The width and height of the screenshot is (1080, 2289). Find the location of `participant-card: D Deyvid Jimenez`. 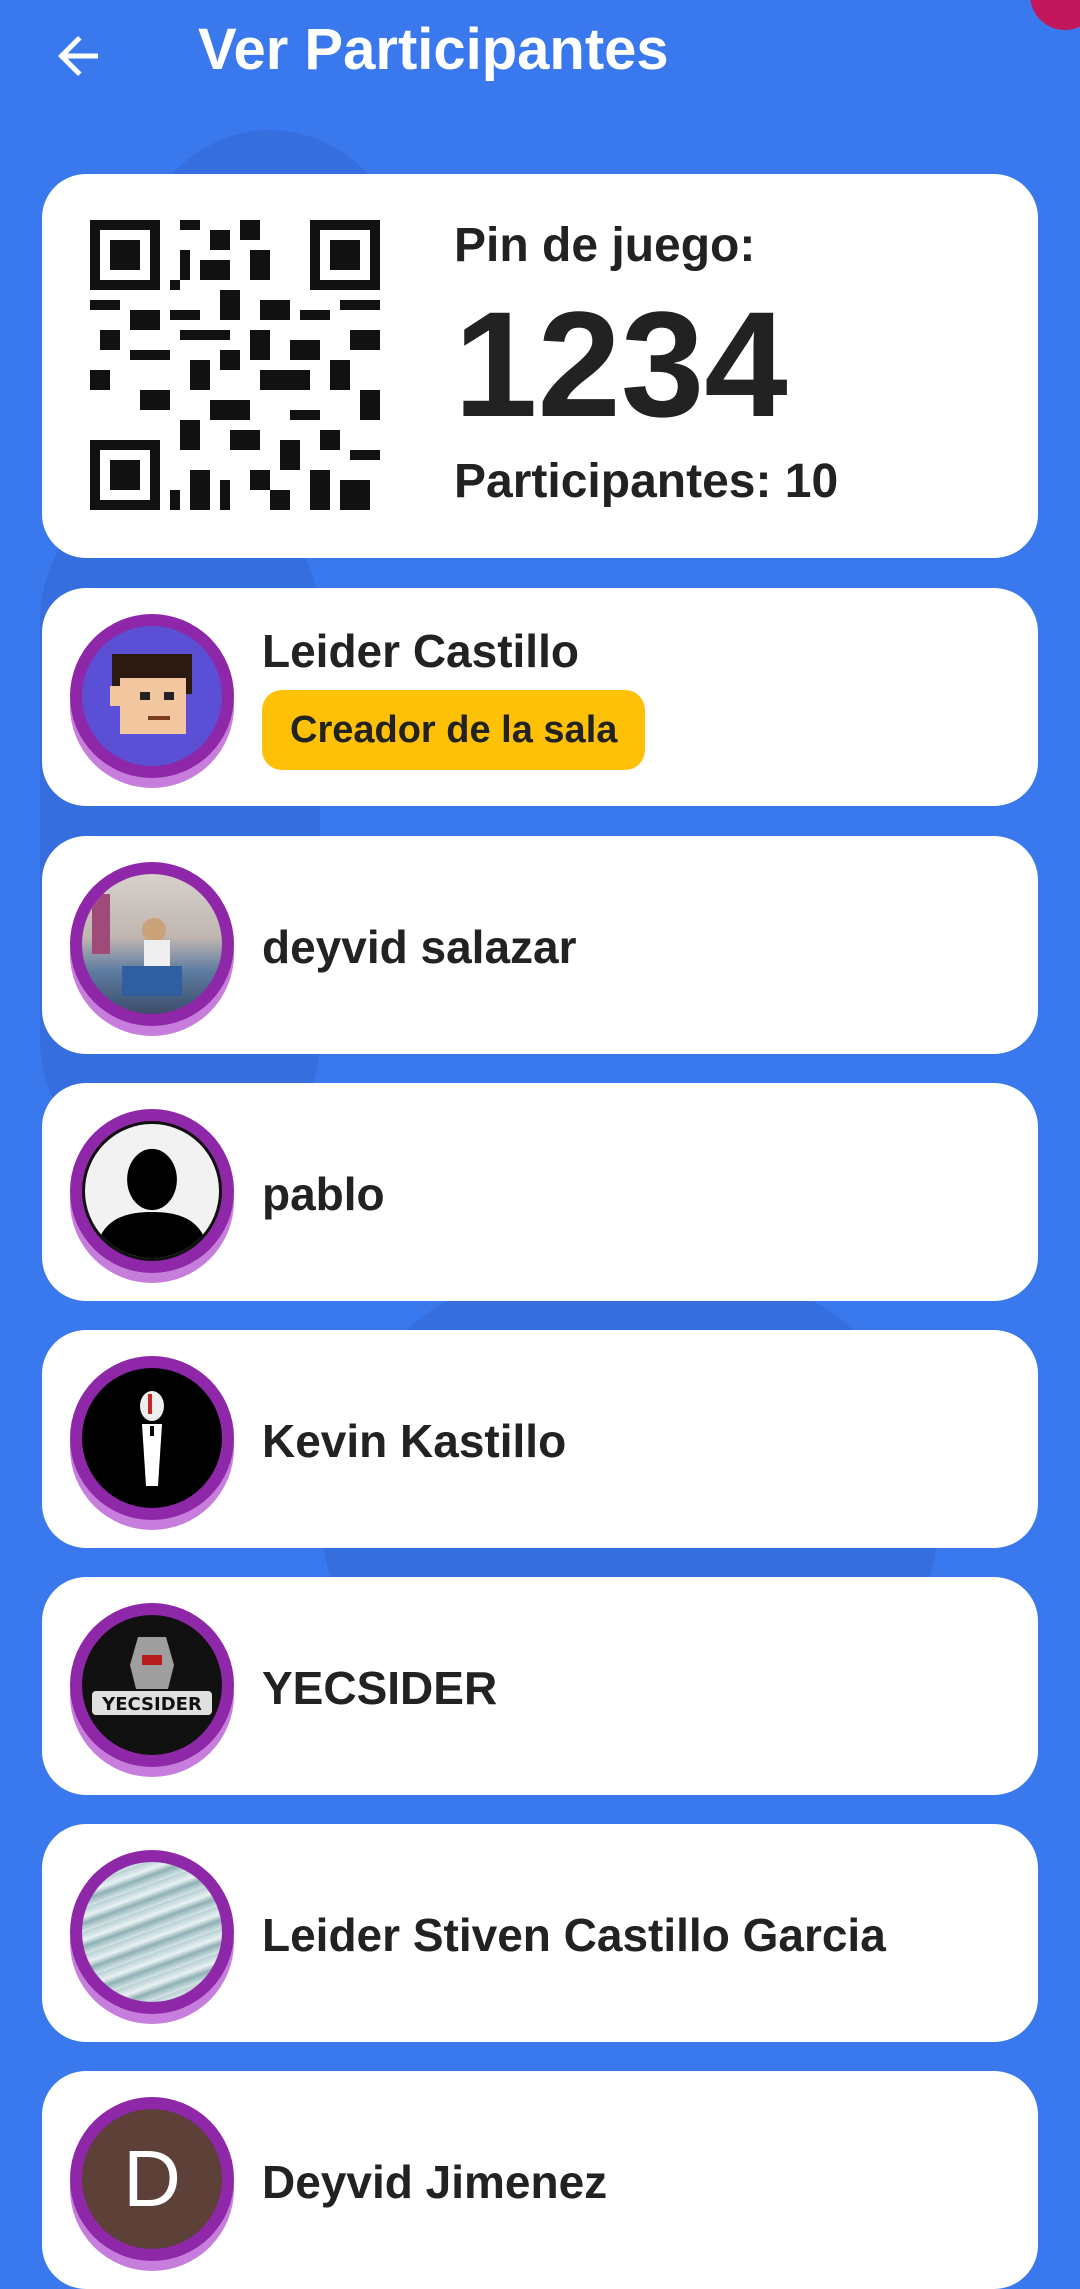

participant-card: D Deyvid Jimenez is located at coordinates (540, 2180).